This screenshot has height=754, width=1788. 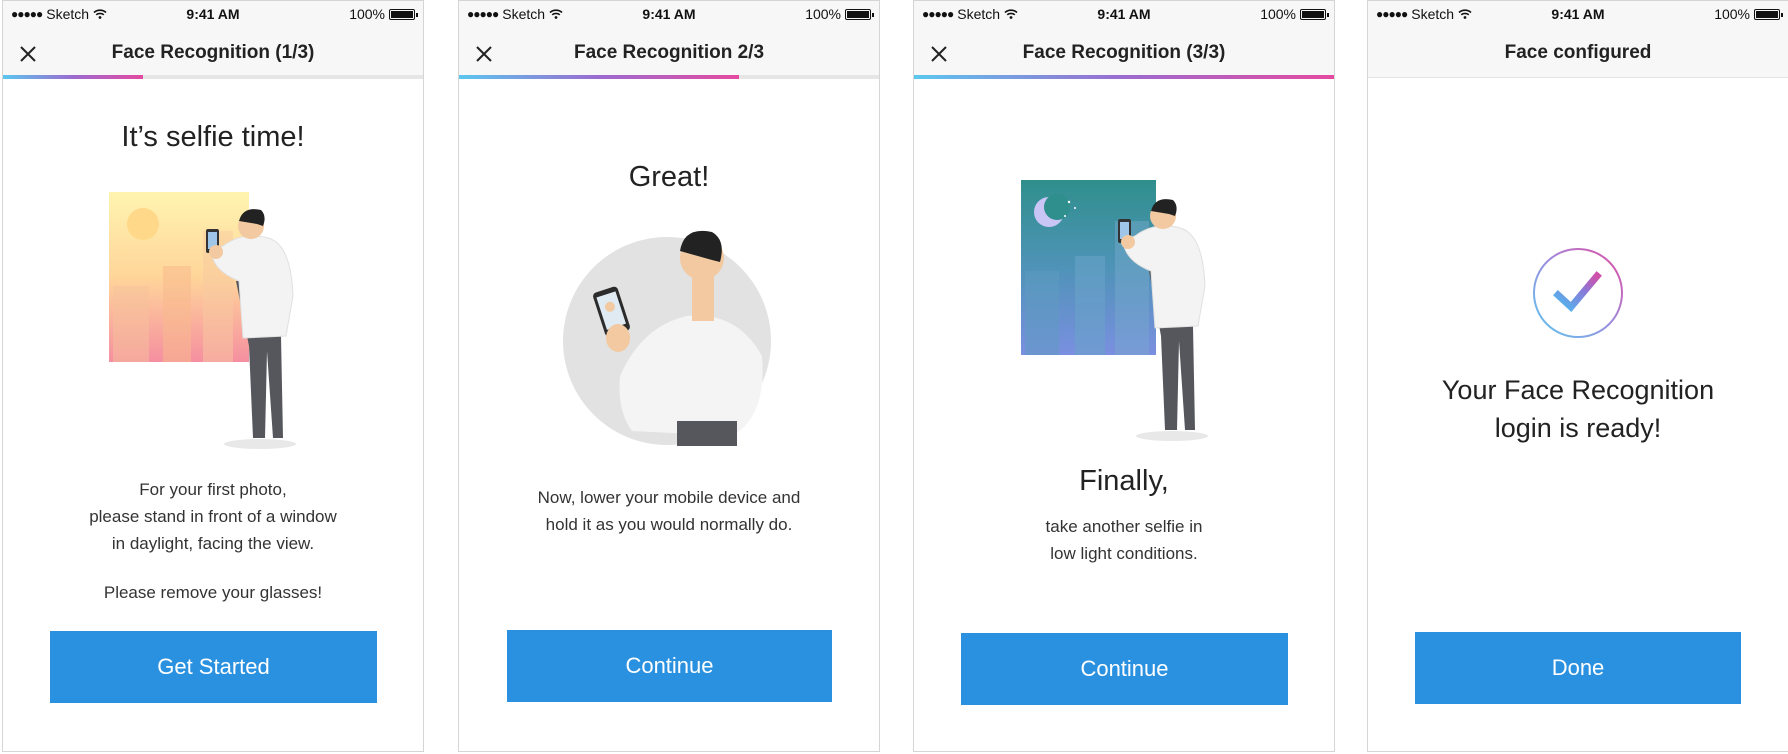 What do you see at coordinates (213, 592) in the screenshot?
I see `glasses-note: Please remove your glasses!` at bounding box center [213, 592].